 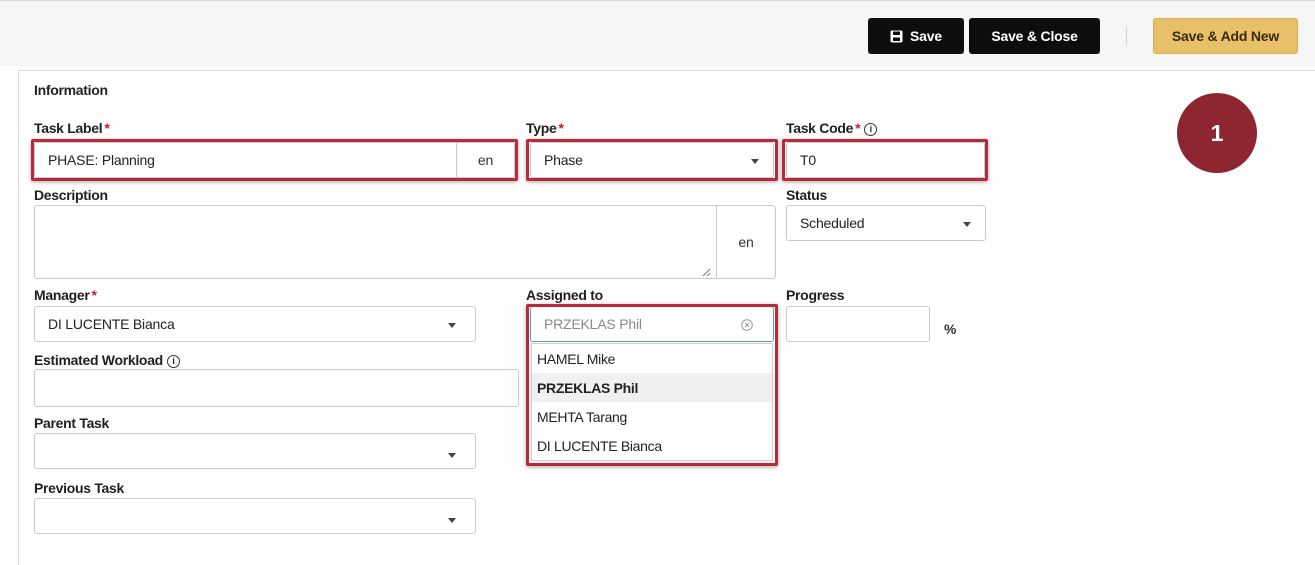 What do you see at coordinates (747, 324) in the screenshot?
I see `clear-icon` at bounding box center [747, 324].